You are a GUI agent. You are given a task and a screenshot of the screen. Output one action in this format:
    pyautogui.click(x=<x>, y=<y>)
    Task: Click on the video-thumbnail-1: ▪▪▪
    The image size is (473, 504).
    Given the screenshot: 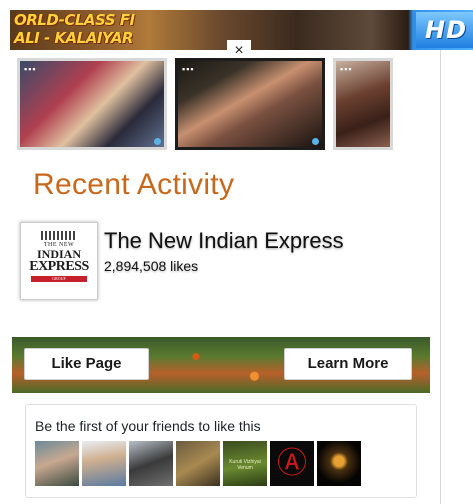 What is the action you would take?
    pyautogui.click(x=92, y=104)
    